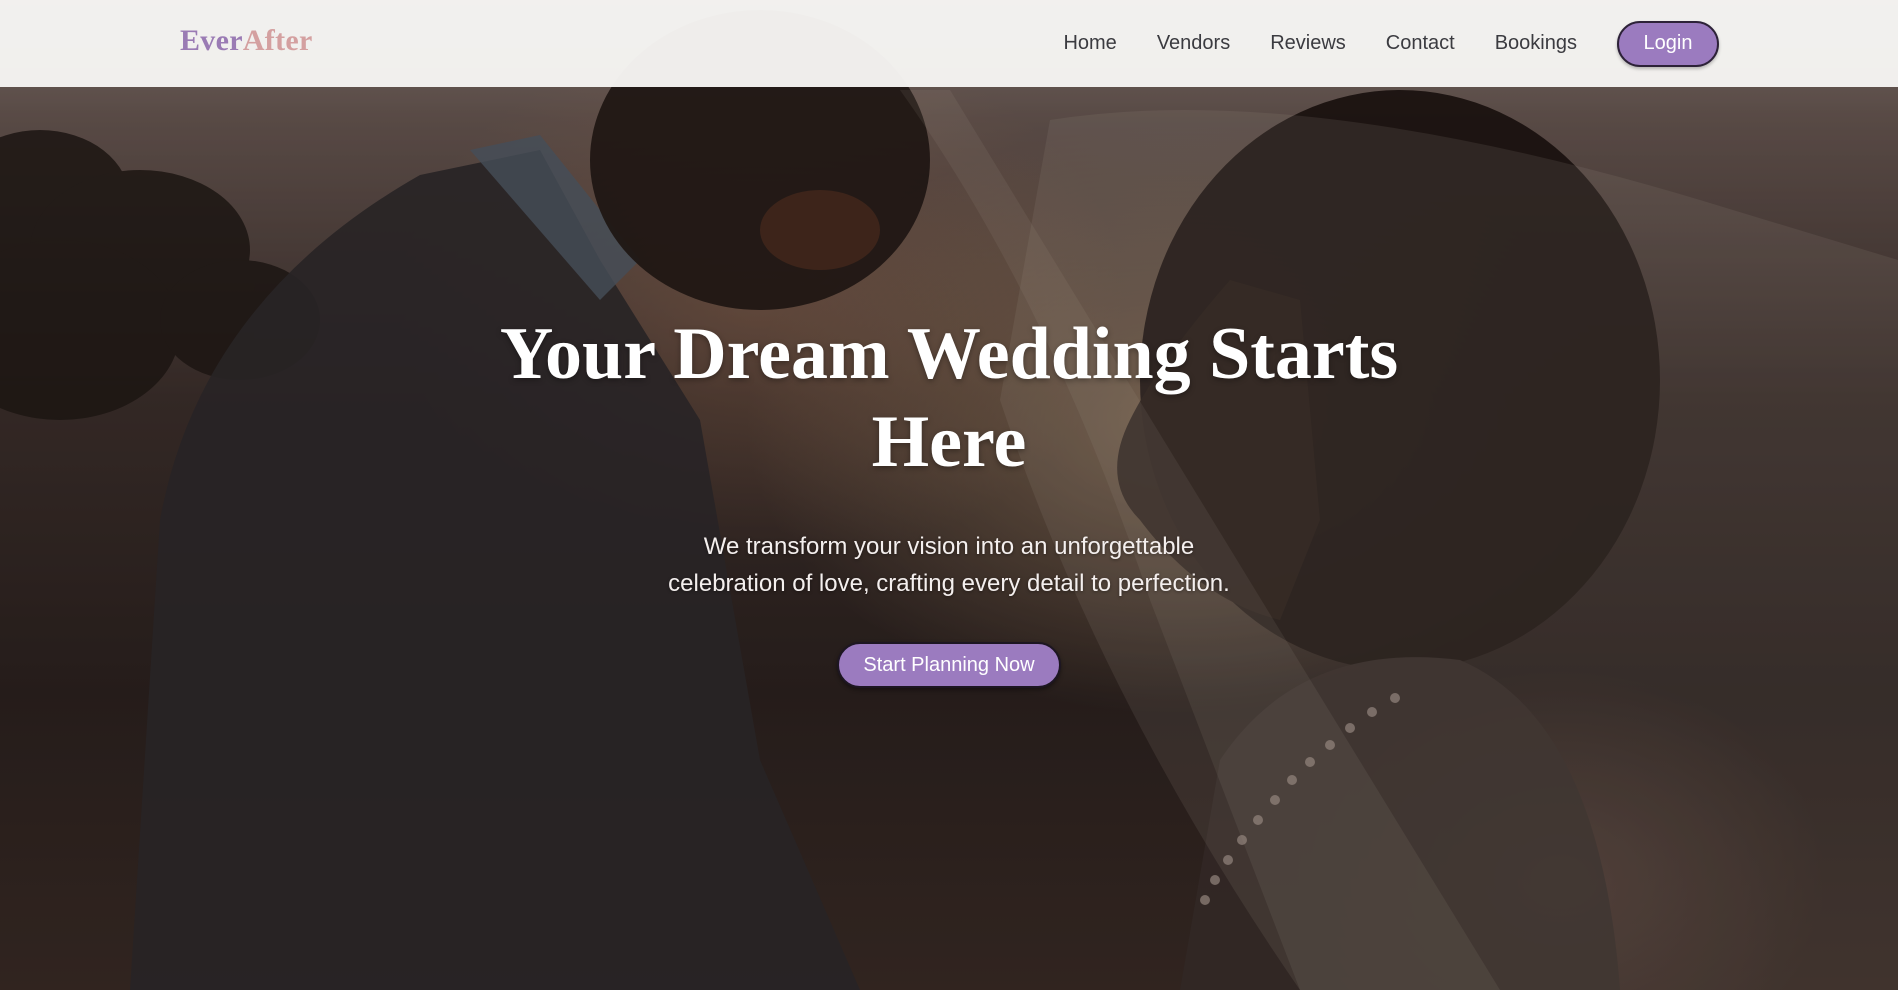  I want to click on nav-link-bookings: Bookings, so click(1536, 43).